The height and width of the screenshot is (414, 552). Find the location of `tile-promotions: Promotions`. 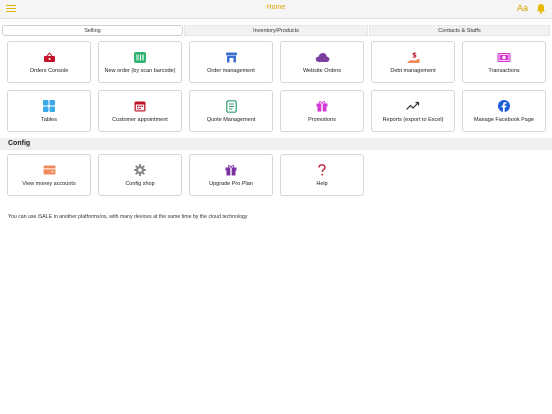

tile-promotions: Promotions is located at coordinates (322, 111).